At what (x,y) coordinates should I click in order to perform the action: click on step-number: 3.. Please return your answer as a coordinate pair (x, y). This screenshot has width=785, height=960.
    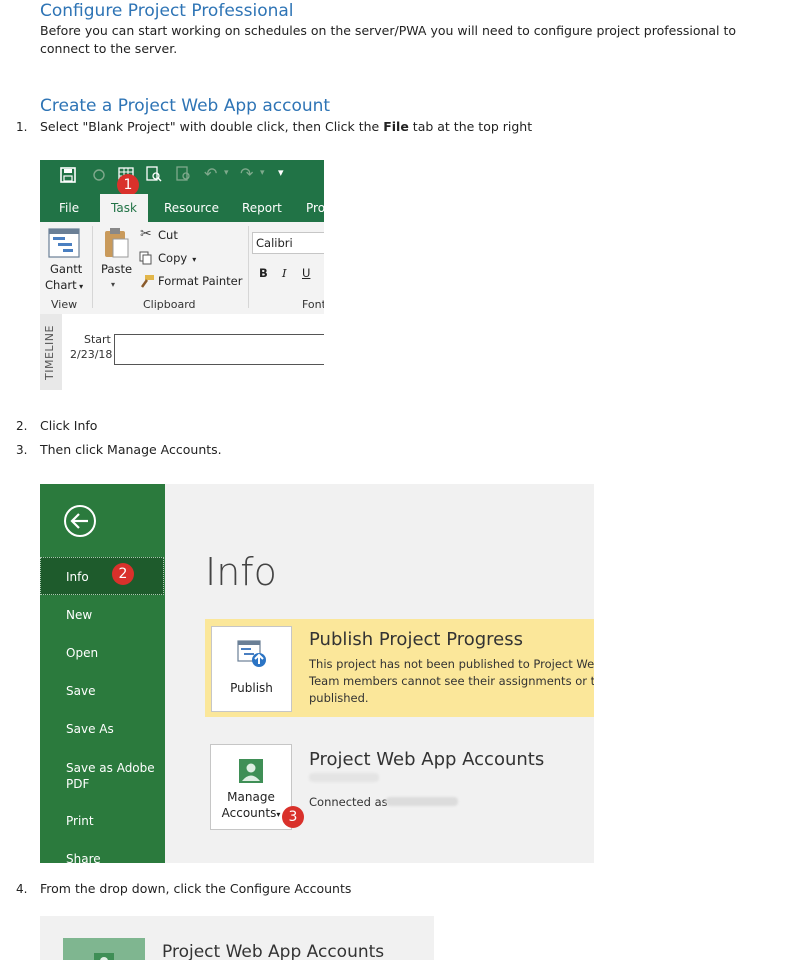
    Looking at the image, I should click on (22, 450).